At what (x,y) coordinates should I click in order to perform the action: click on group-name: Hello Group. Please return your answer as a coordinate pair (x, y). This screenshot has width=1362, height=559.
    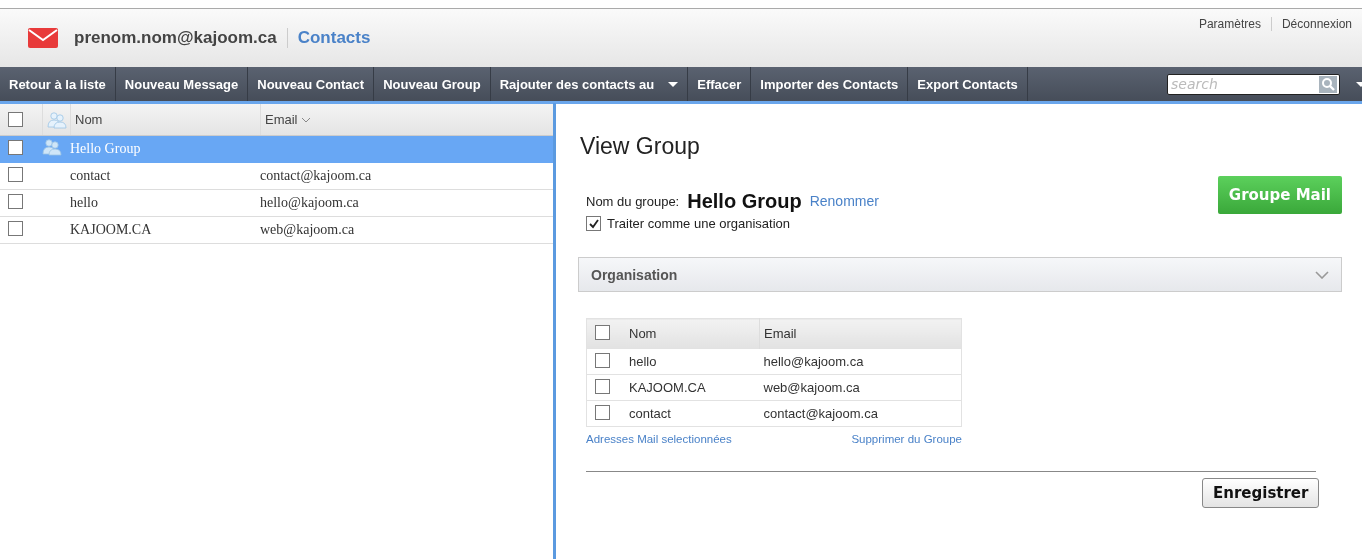
    Looking at the image, I should click on (744, 201).